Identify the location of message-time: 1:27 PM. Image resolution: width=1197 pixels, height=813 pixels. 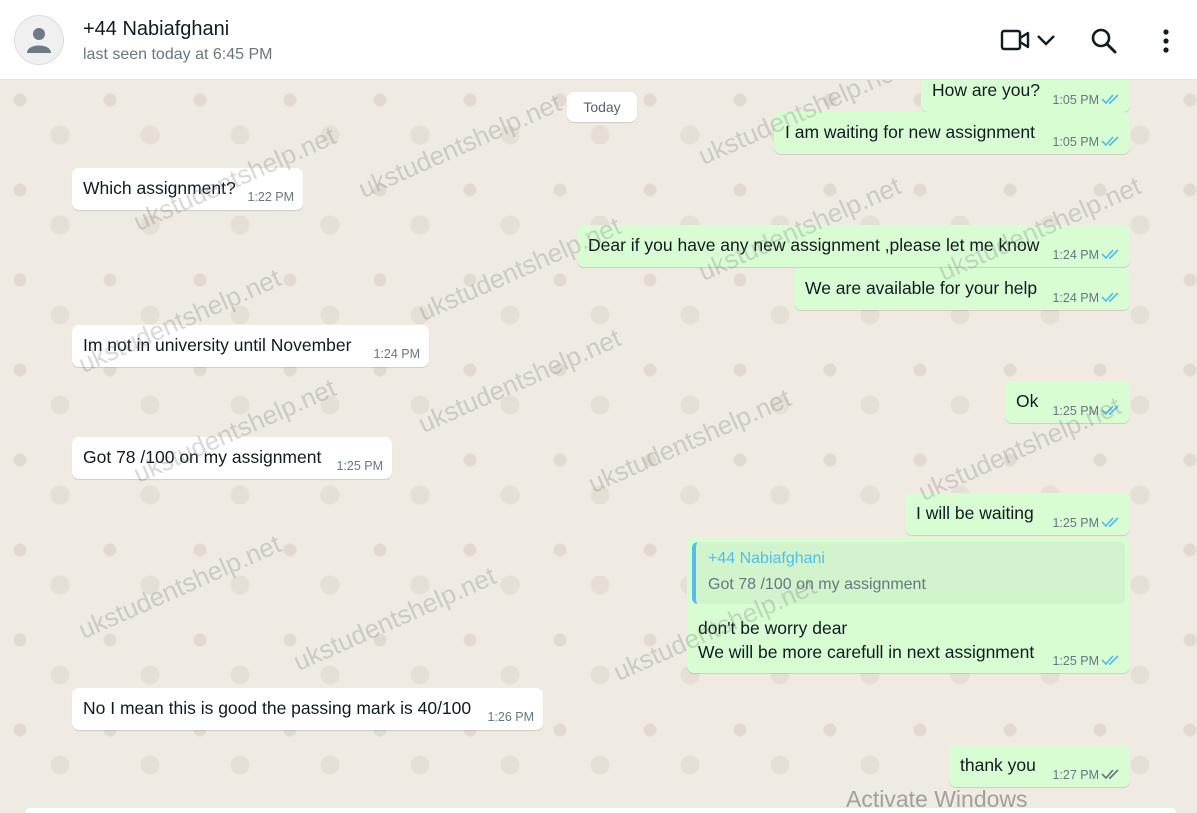
(1075, 775).